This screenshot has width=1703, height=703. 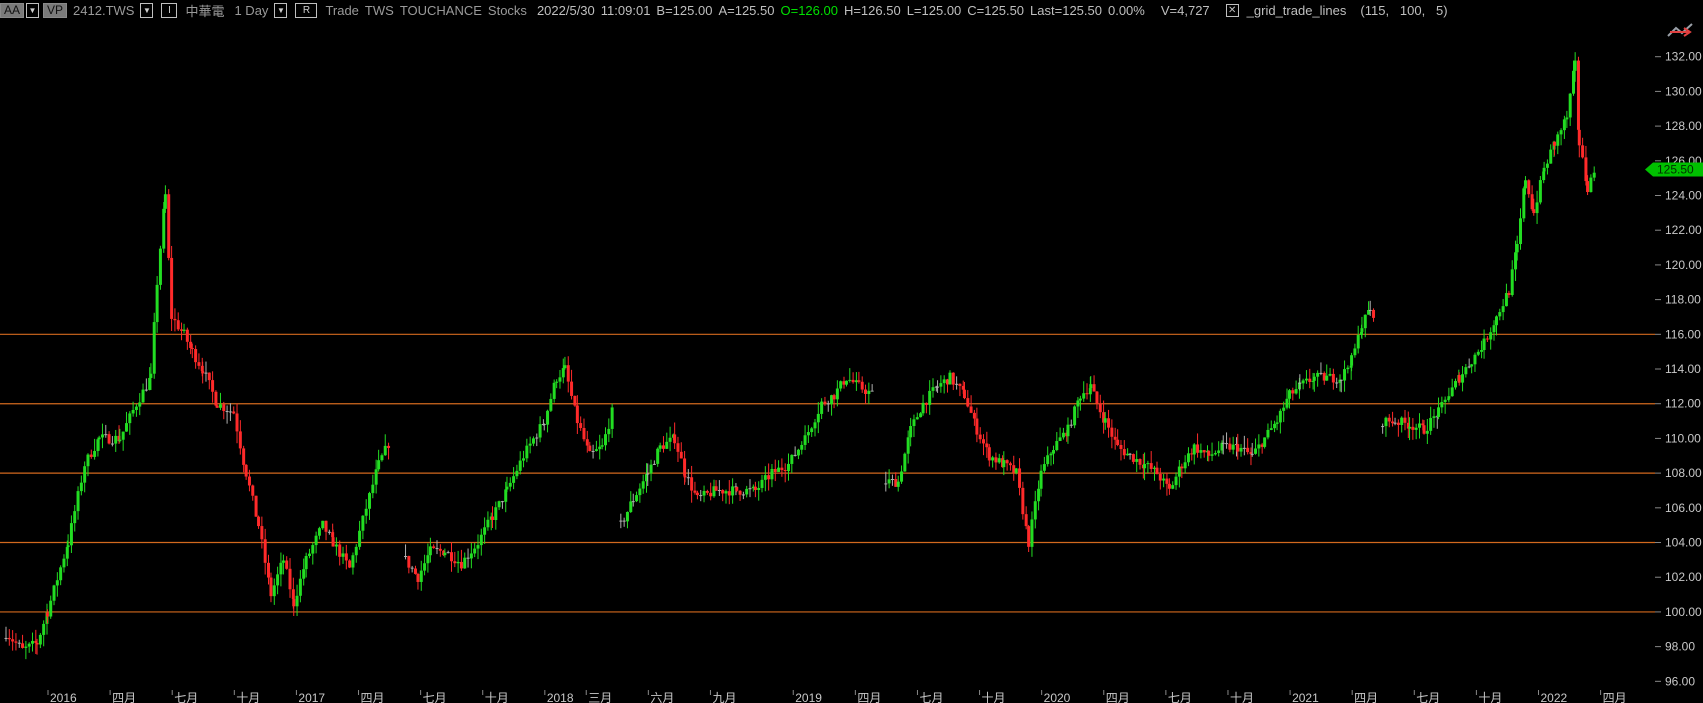 What do you see at coordinates (435, 697) in the screenshot?
I see `date-tick-label: 七月` at bounding box center [435, 697].